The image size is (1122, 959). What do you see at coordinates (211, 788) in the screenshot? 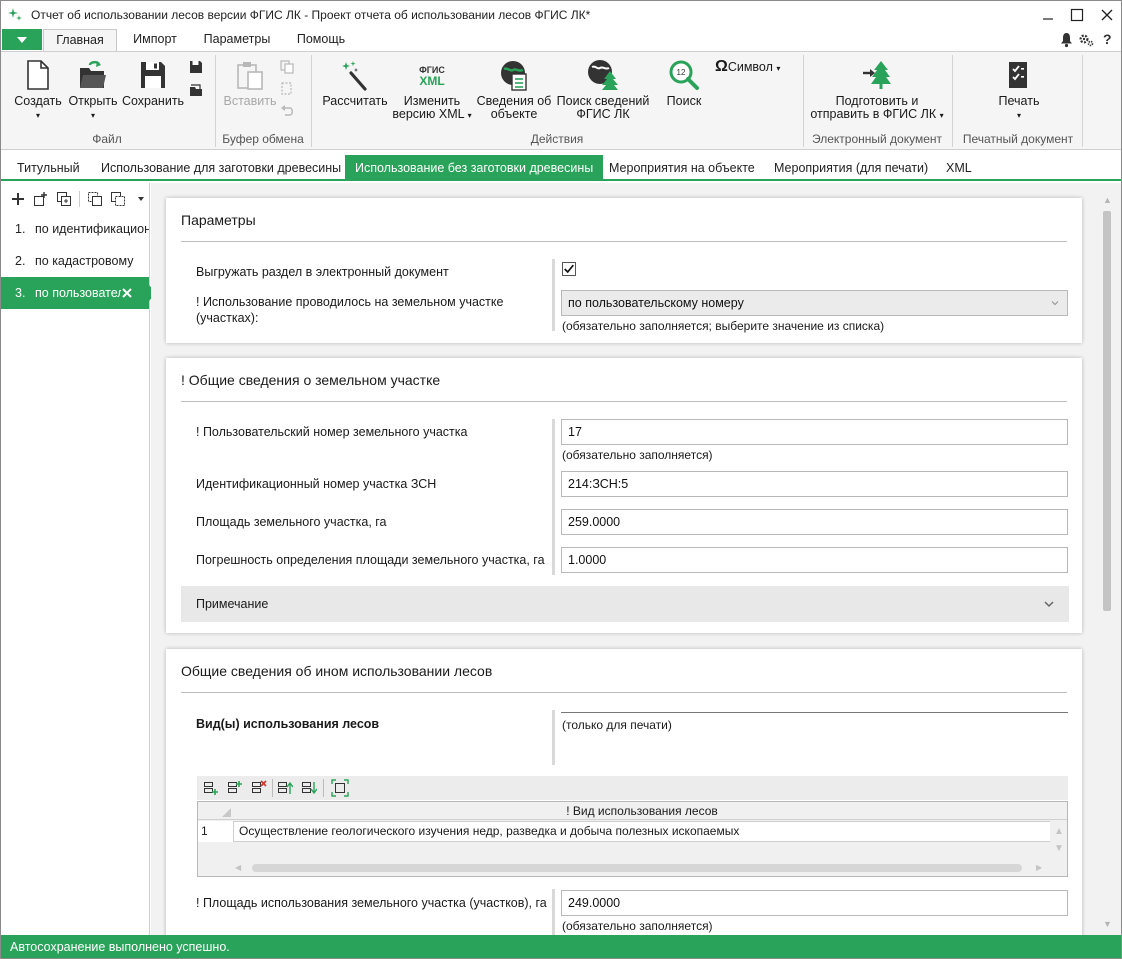
I see `add-row-icon` at bounding box center [211, 788].